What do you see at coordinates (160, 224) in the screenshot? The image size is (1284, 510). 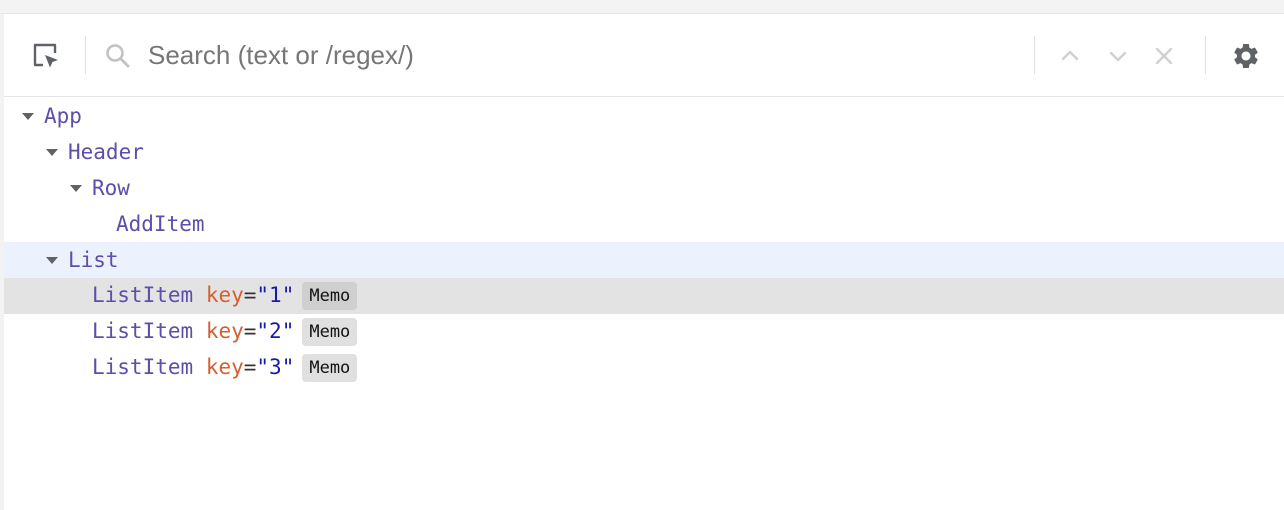 I see `component-name: AddItem` at bounding box center [160, 224].